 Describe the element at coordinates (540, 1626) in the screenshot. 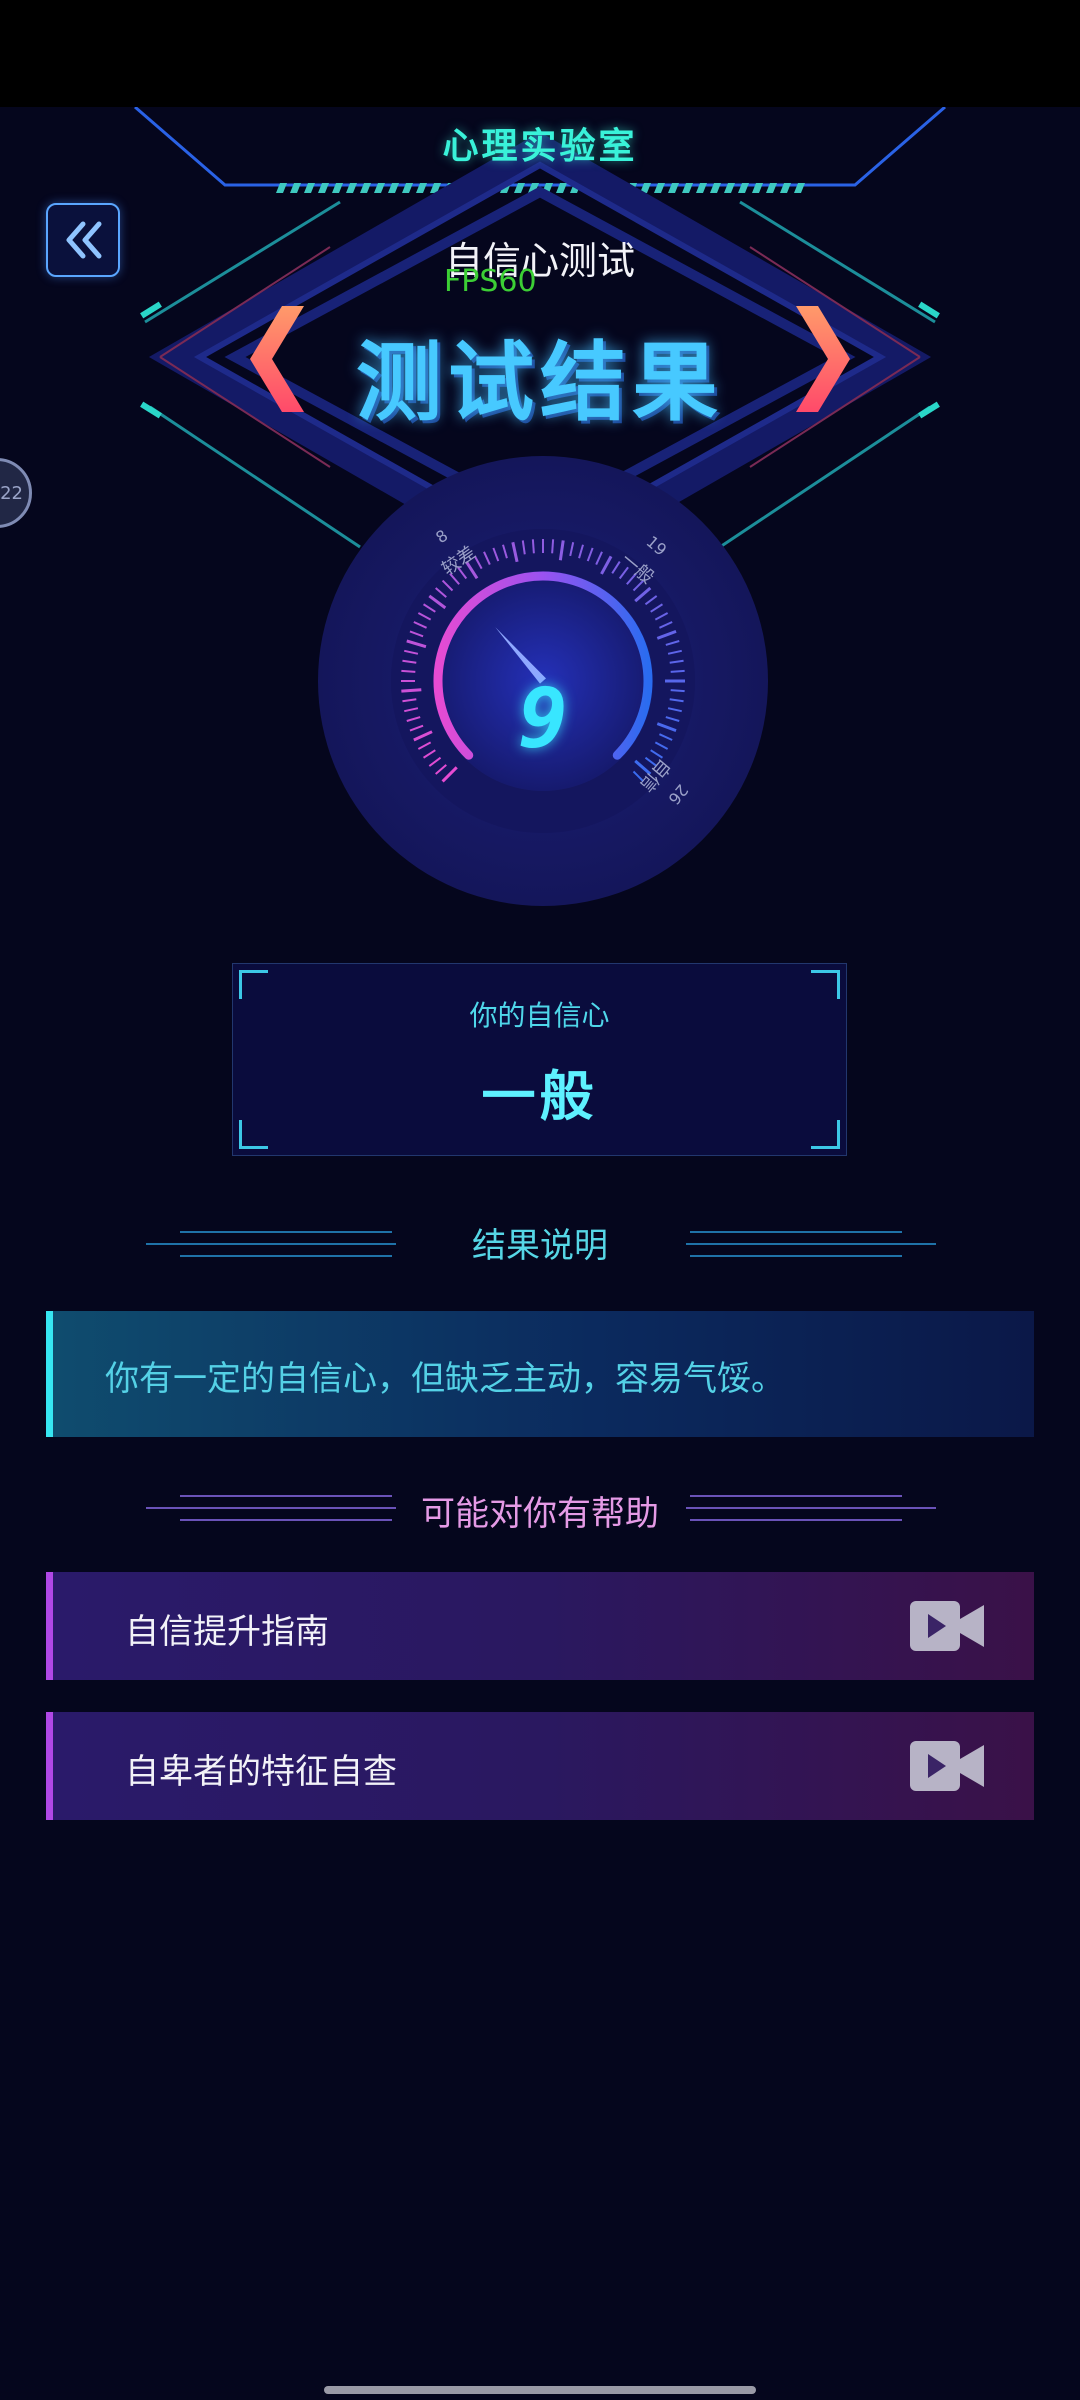

I see `help-item-confidence-guide: 自信提升指南` at that location.